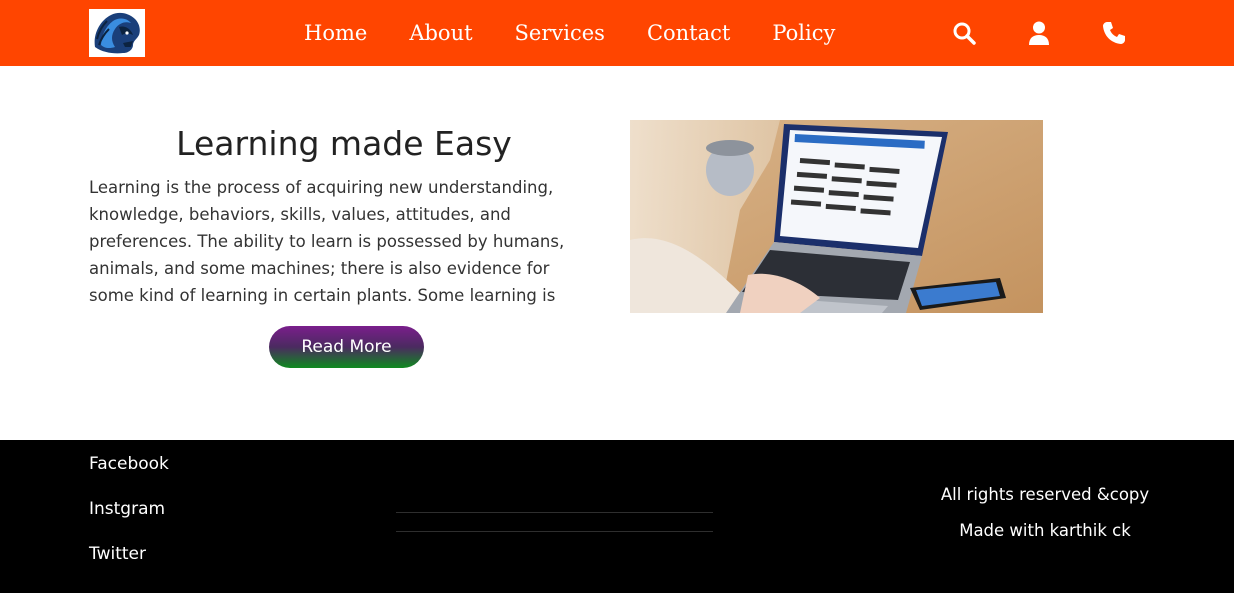 This screenshot has width=1234, height=593. I want to click on main-nav: Home About Services Contact Policy, so click(569, 33).